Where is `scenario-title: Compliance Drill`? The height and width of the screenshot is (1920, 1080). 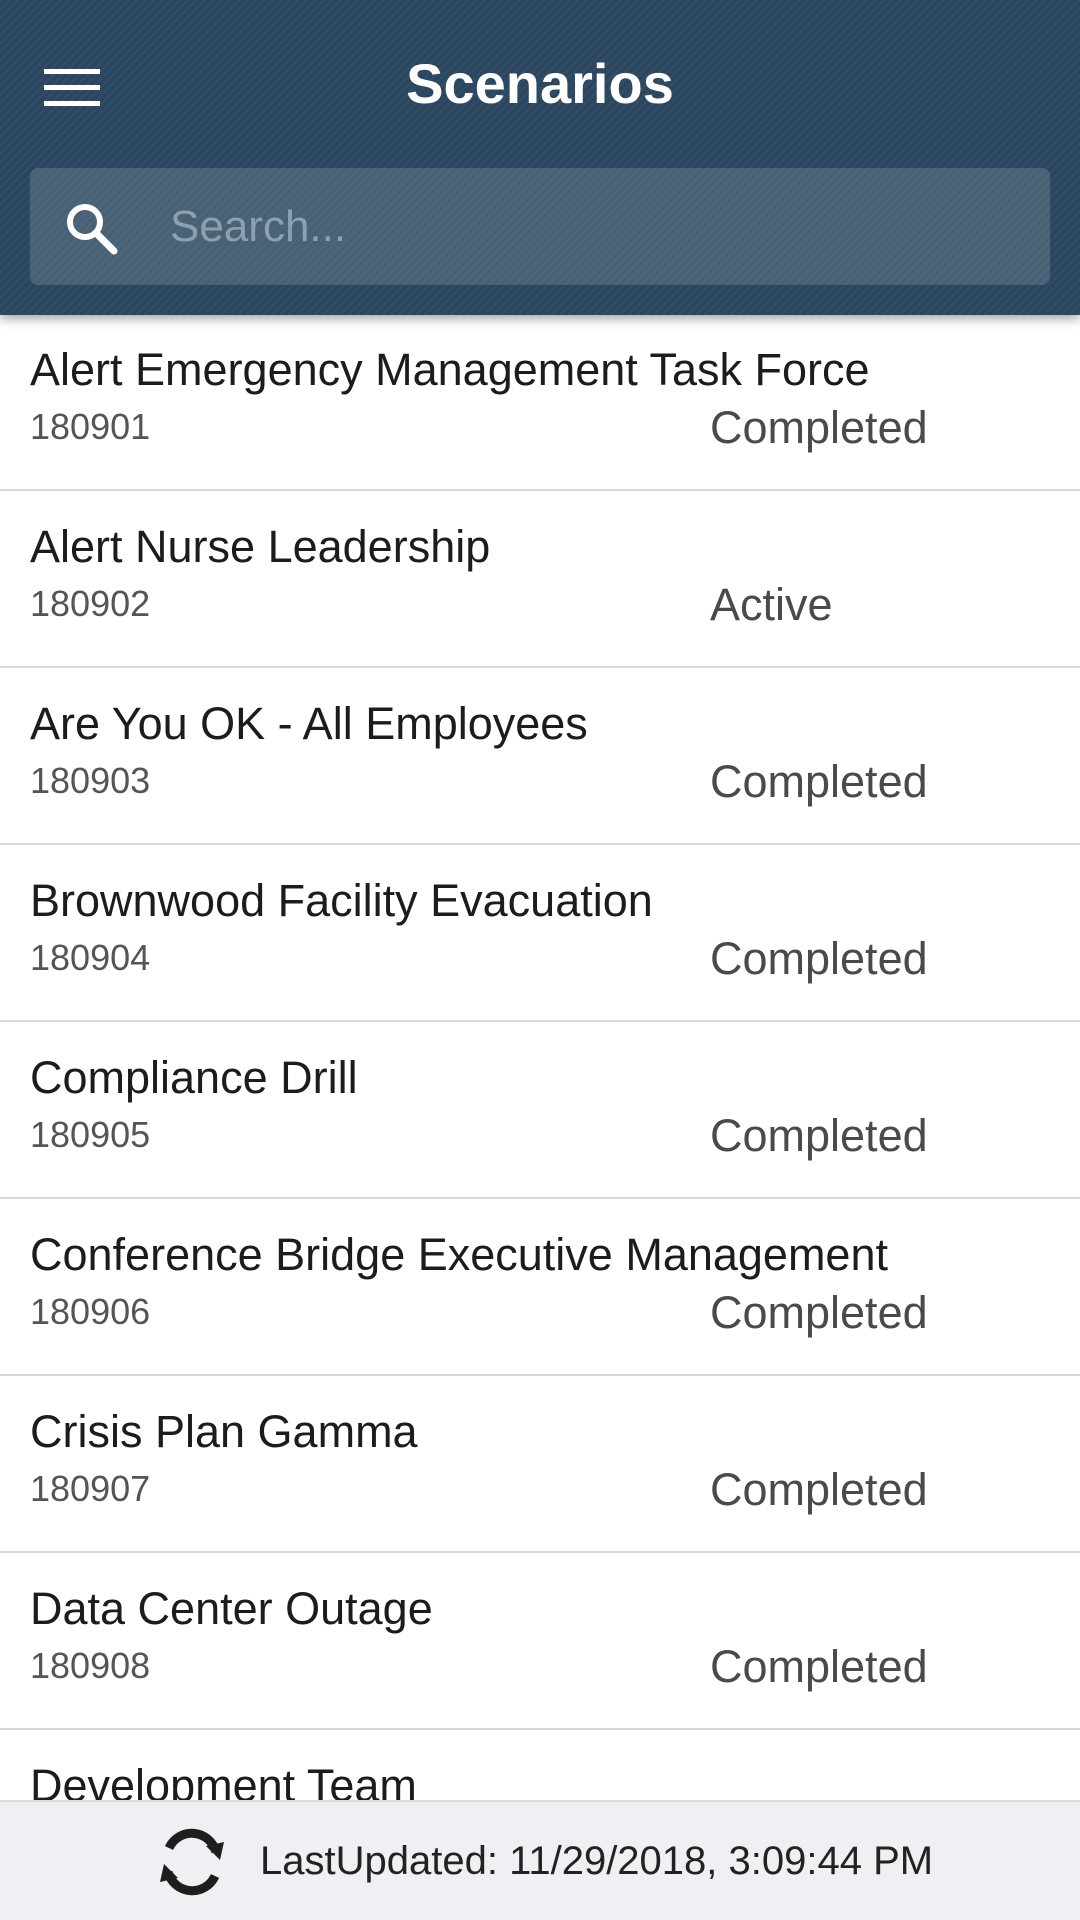 scenario-title: Compliance Drill is located at coordinates (194, 1077).